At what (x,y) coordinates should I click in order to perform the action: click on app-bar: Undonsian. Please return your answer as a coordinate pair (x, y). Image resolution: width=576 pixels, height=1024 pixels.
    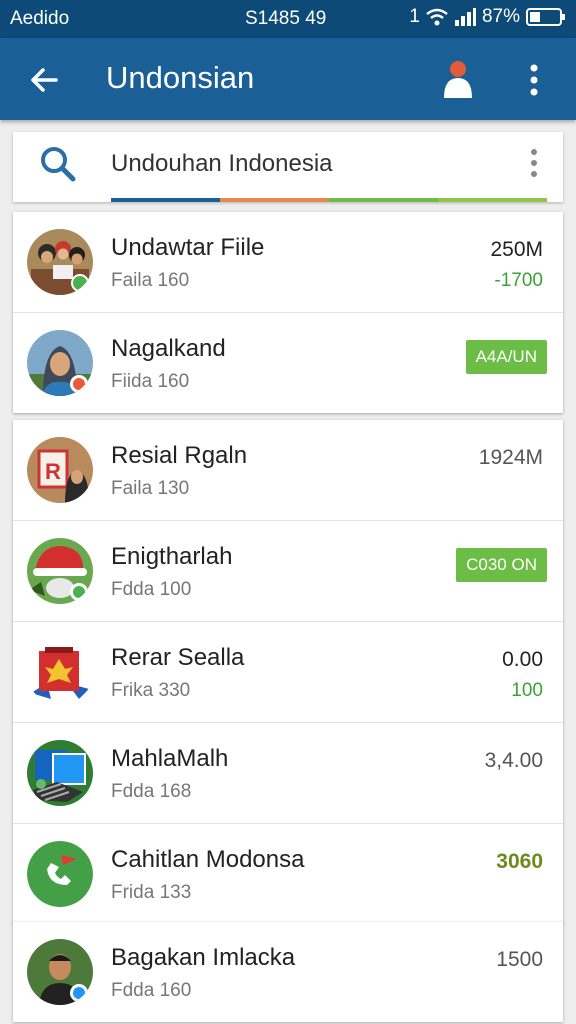
    Looking at the image, I should click on (288, 79).